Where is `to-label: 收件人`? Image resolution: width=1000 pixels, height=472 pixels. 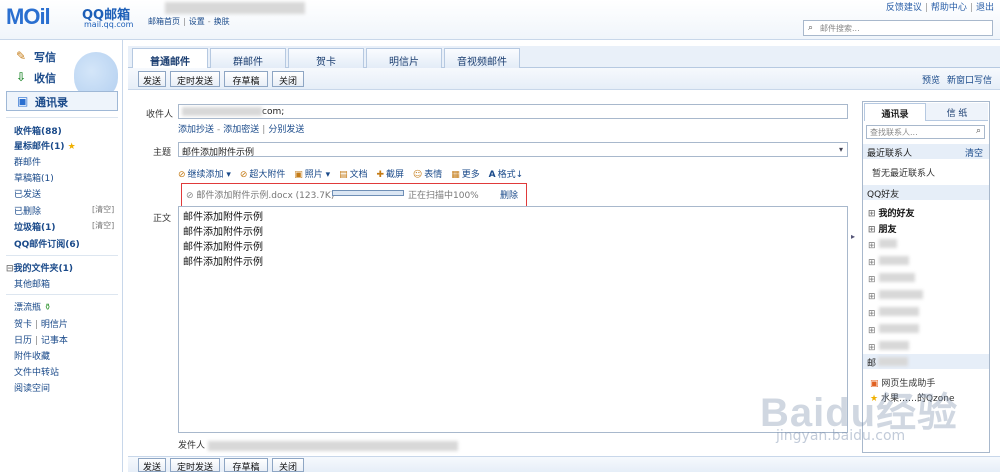
to-label: 收件人 is located at coordinates (160, 115).